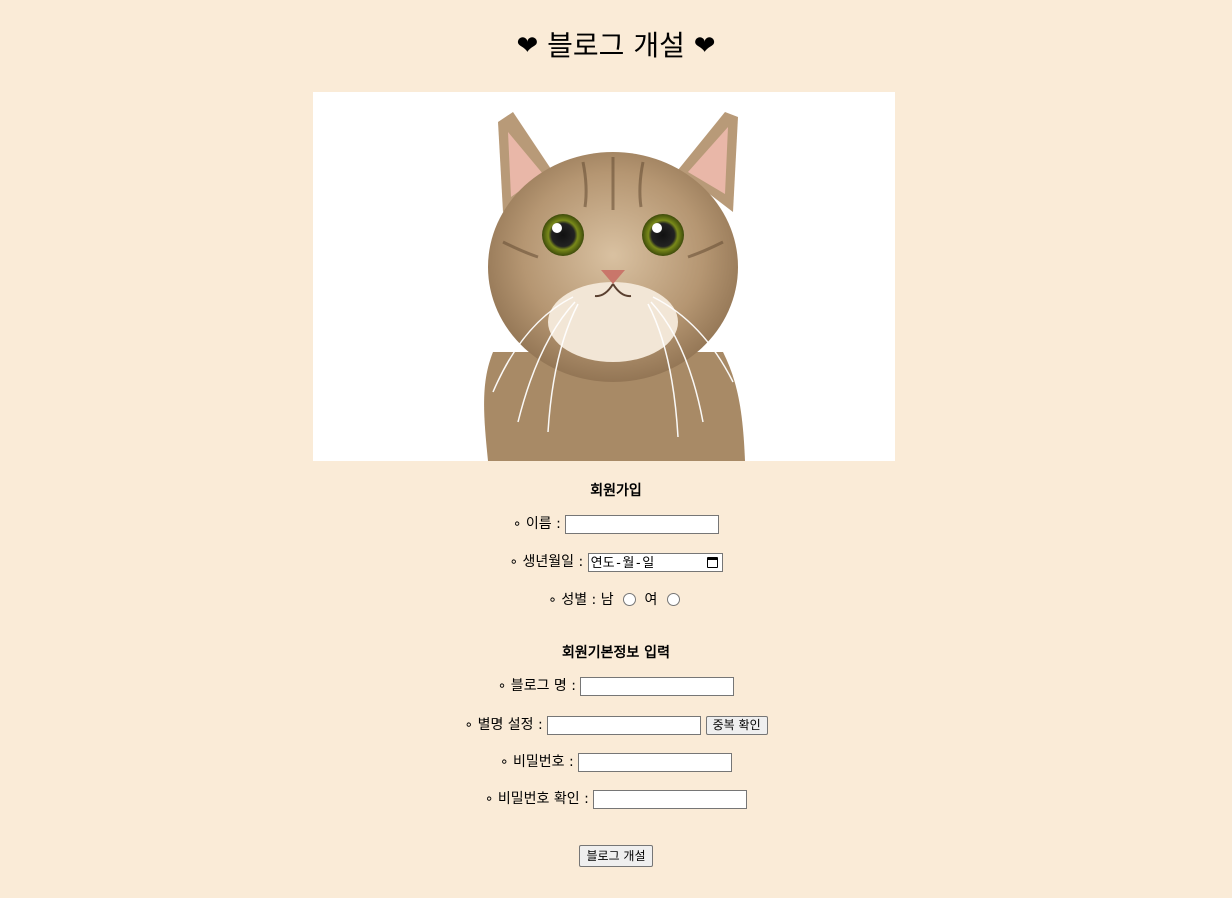 This screenshot has height=898, width=1232. What do you see at coordinates (616, 600) in the screenshot?
I see `gender-row: ∘ 성별 : 남 여` at bounding box center [616, 600].